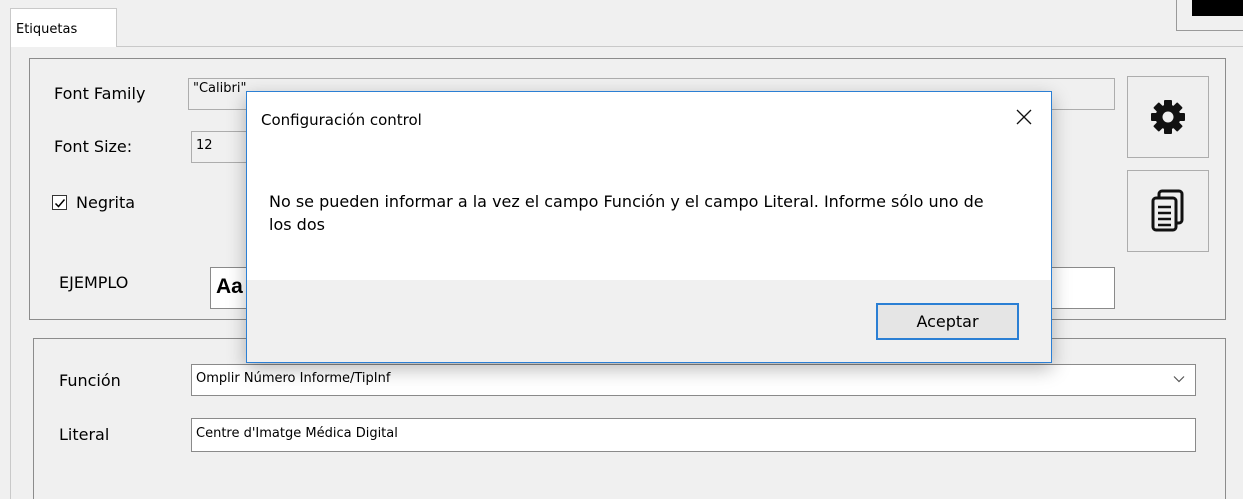 Image resolution: width=1243 pixels, height=499 pixels. What do you see at coordinates (47, 29) in the screenshot?
I see `tab-label: Etiquetas` at bounding box center [47, 29].